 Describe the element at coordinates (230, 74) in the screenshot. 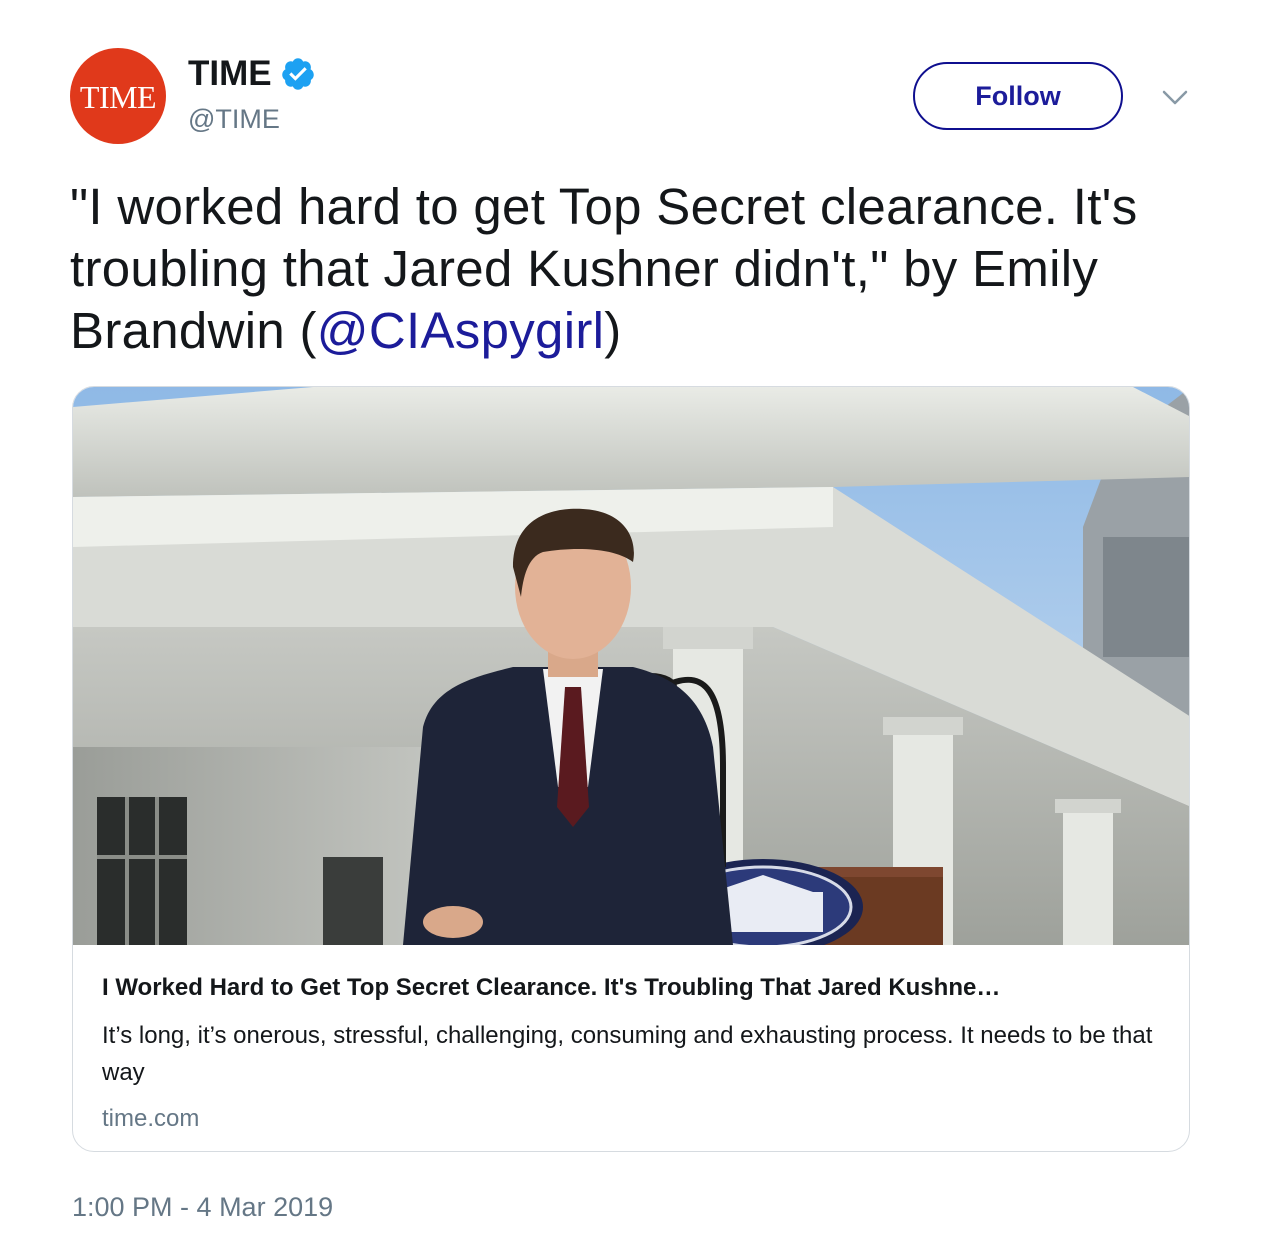

I see `display-name: TIME` at that location.